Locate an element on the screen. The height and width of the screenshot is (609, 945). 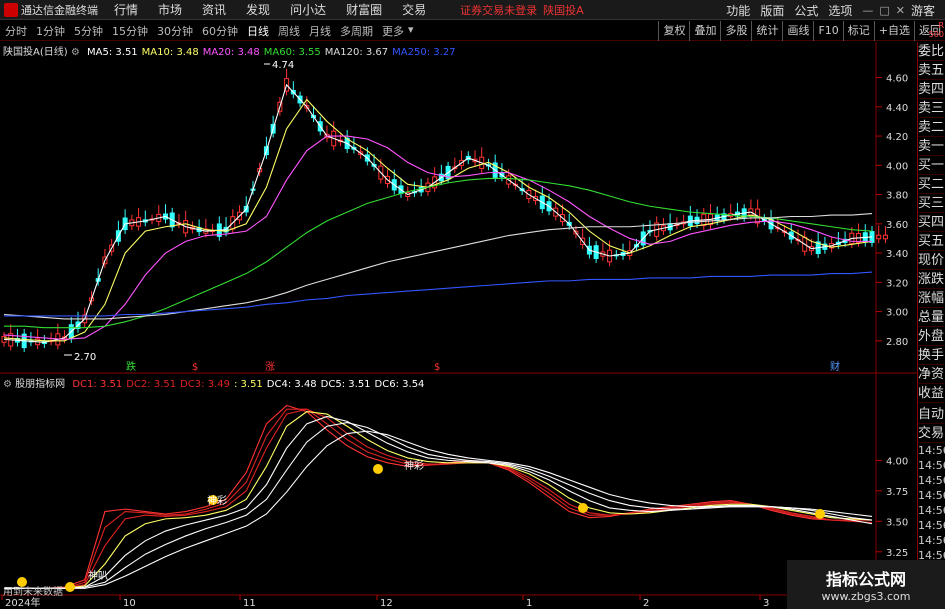
side-top-badge: R 500 is located at coordinates (936, 30).